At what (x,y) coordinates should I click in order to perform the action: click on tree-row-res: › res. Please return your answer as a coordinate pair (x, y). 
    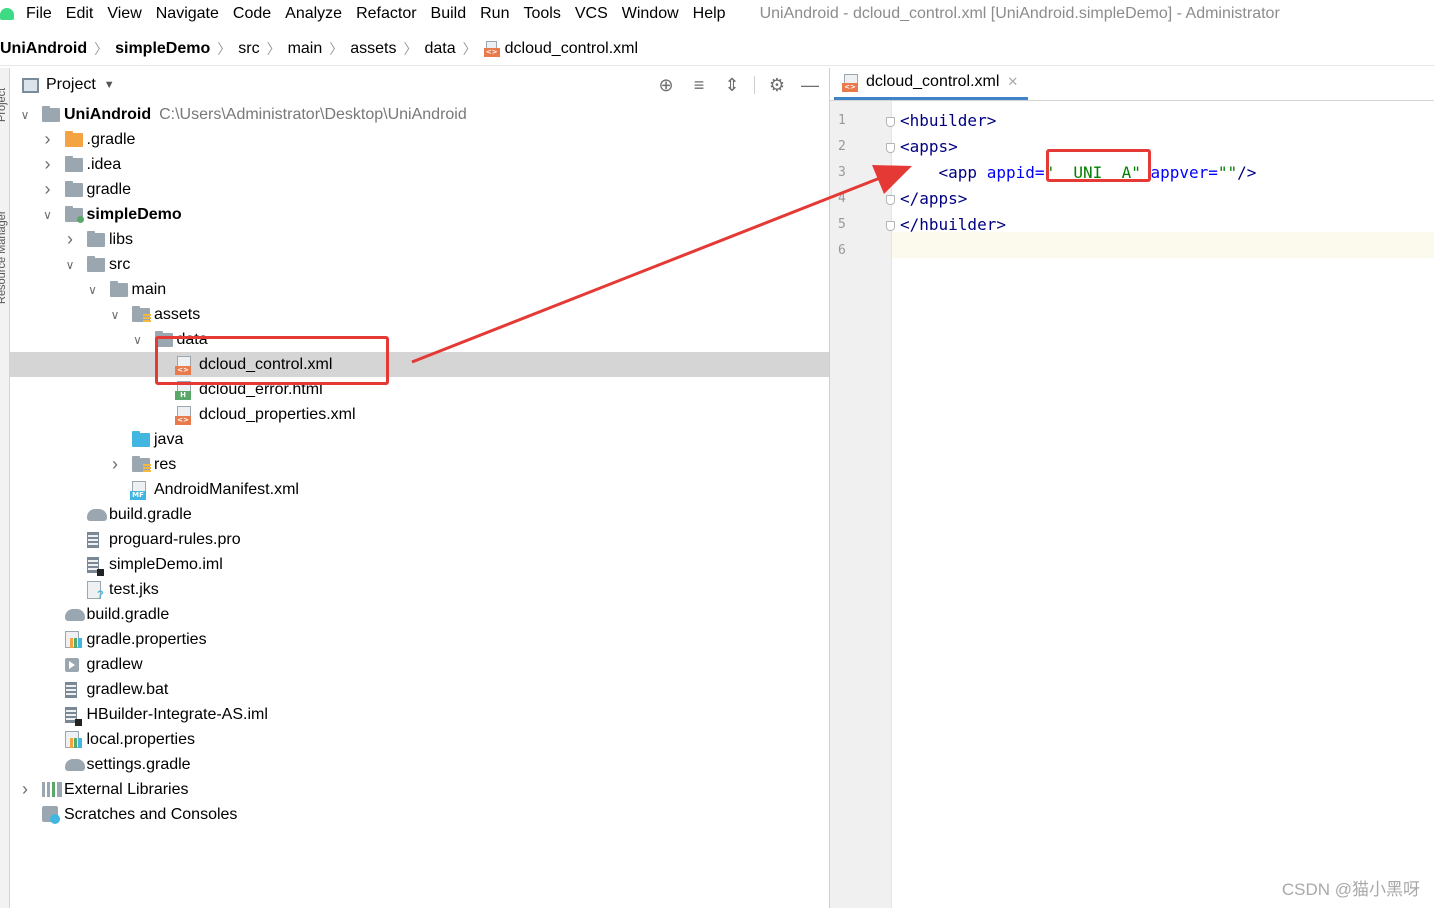
    Looking at the image, I should click on (419, 464).